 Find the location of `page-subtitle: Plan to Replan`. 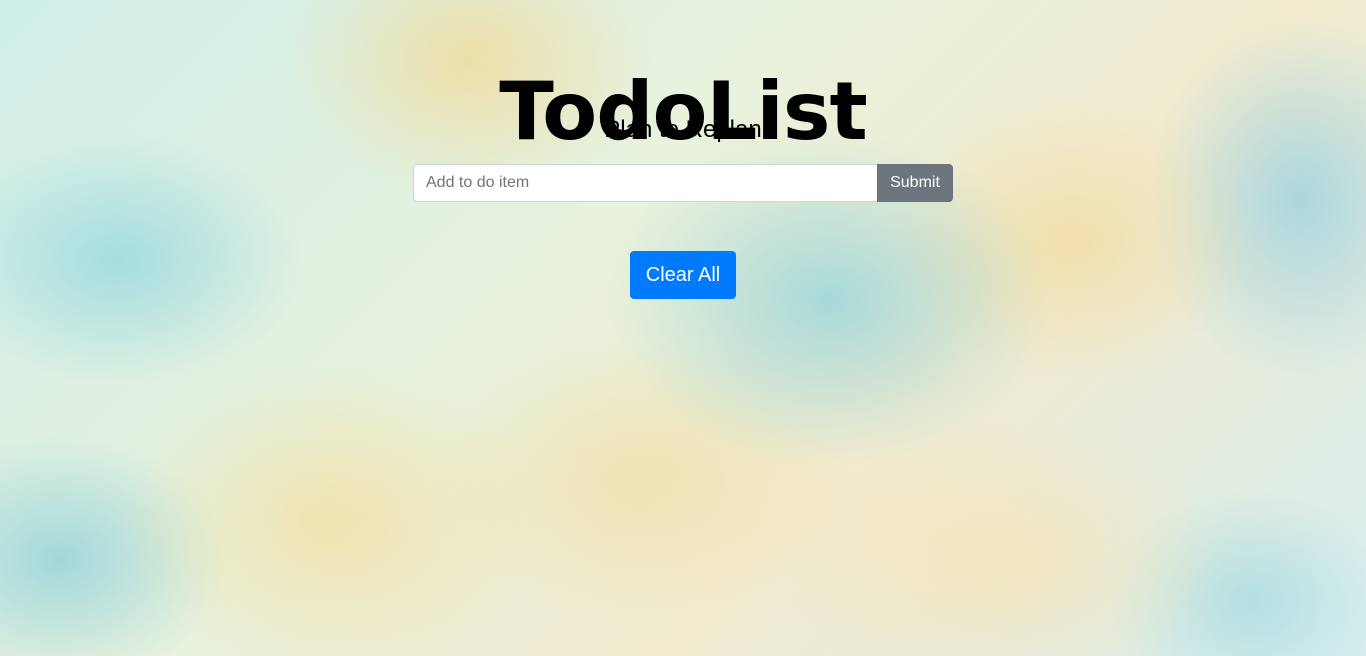

page-subtitle: Plan to Replan is located at coordinates (683, 129).